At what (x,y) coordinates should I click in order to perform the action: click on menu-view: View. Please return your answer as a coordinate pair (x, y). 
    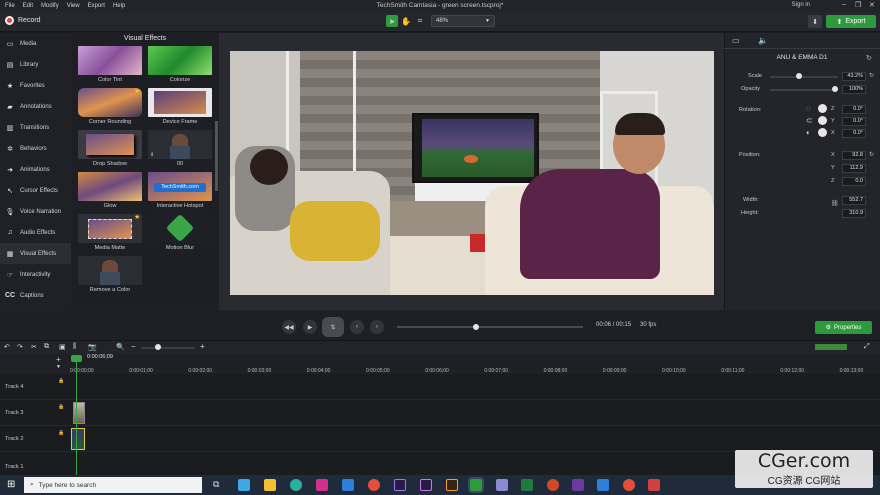
    Looking at the image, I should click on (73, 6).